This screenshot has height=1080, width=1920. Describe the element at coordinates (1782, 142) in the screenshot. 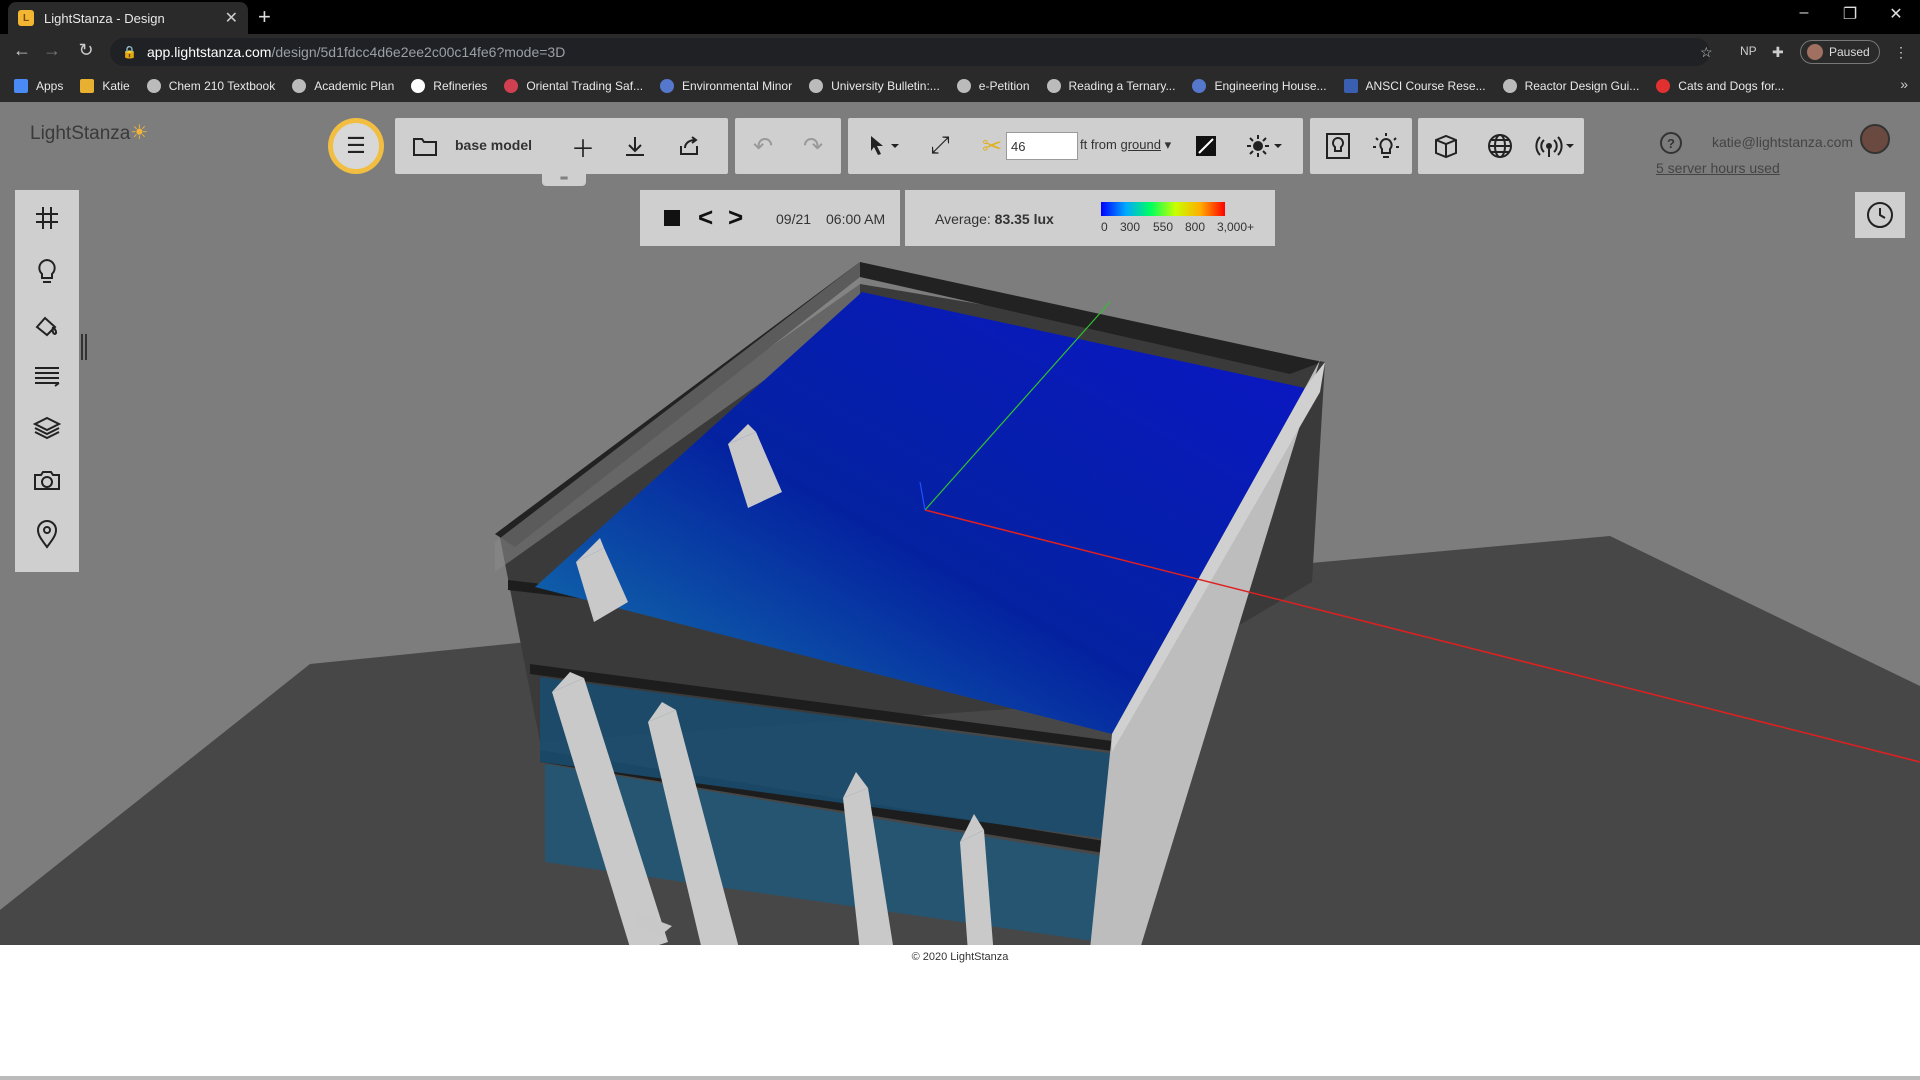

I see `user-email: katie@lightstanza.com` at that location.